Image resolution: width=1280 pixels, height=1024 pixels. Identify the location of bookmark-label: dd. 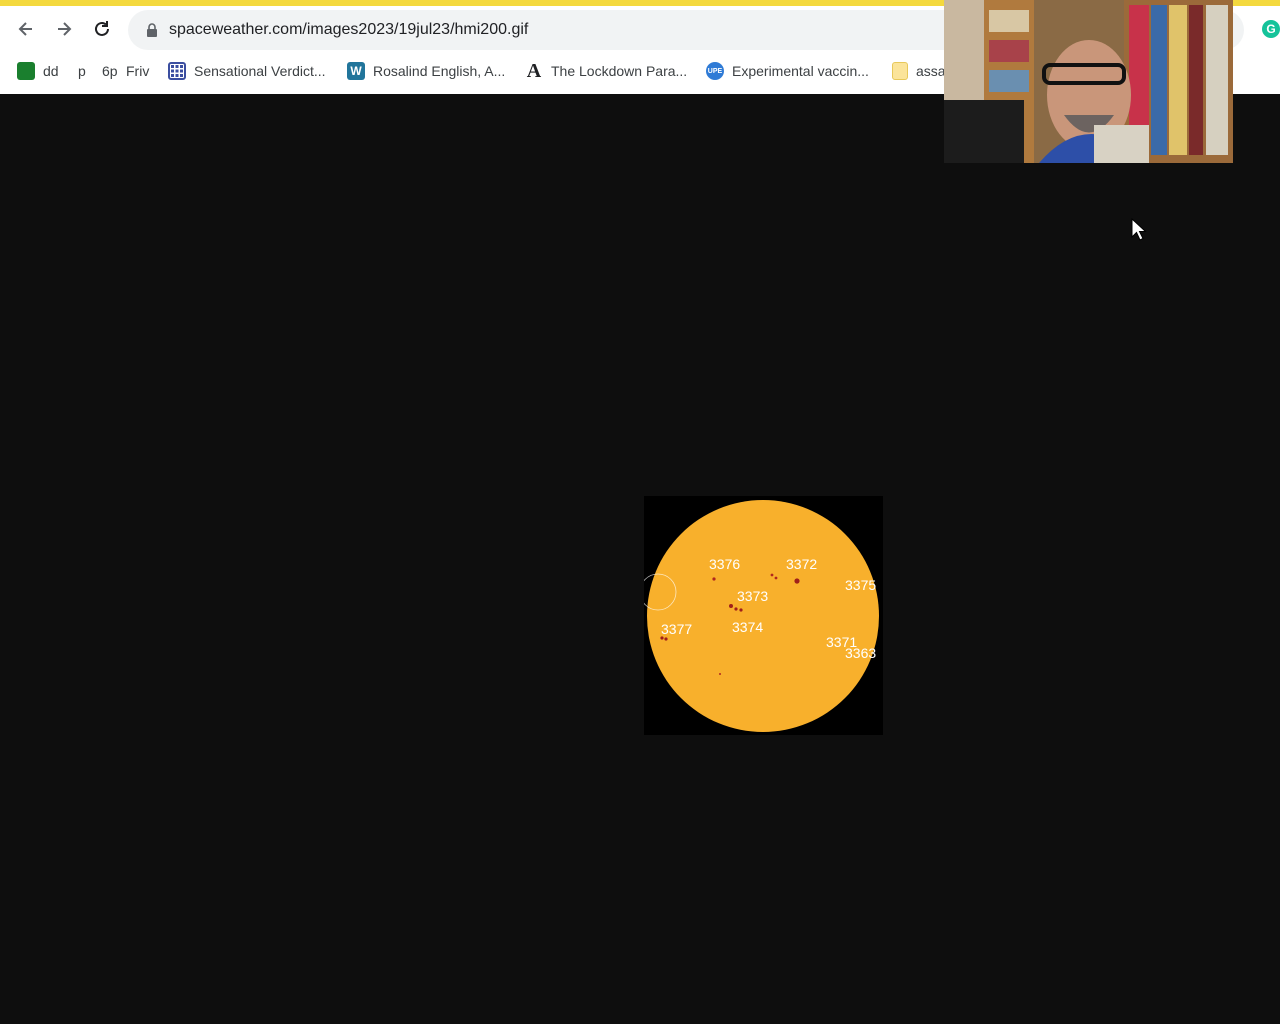
(51, 71).